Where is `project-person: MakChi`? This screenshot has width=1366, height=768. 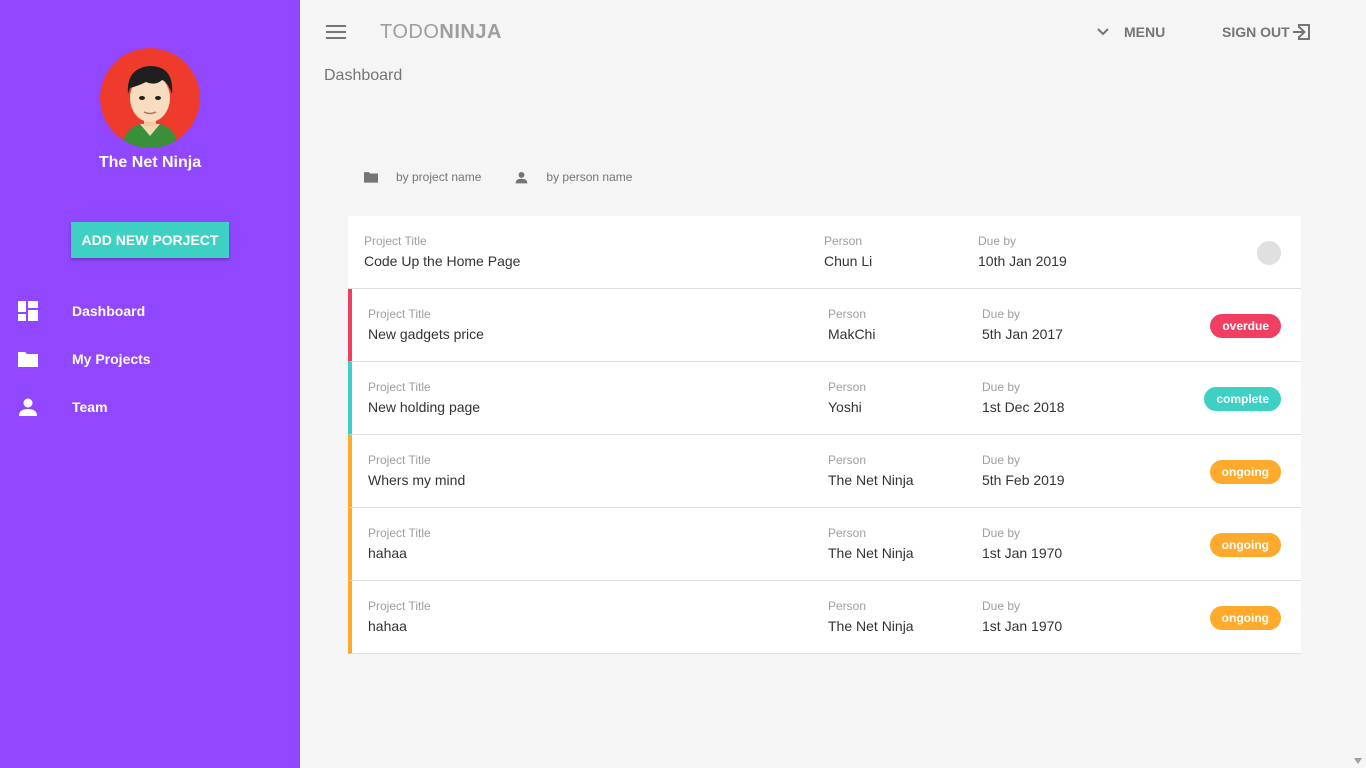 project-person: MakChi is located at coordinates (852, 334).